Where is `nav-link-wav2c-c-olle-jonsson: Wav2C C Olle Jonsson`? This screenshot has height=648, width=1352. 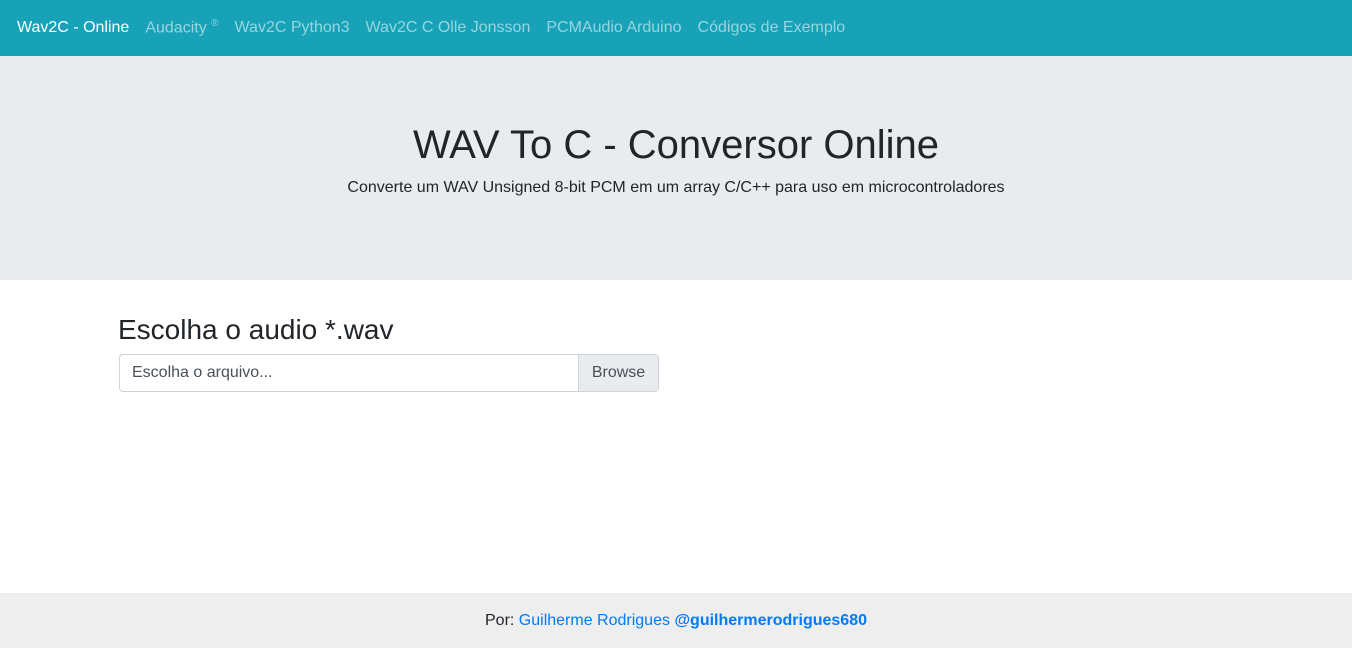
nav-link-wav2c-c-olle-jonsson: Wav2C C Olle Jonsson is located at coordinates (448, 28).